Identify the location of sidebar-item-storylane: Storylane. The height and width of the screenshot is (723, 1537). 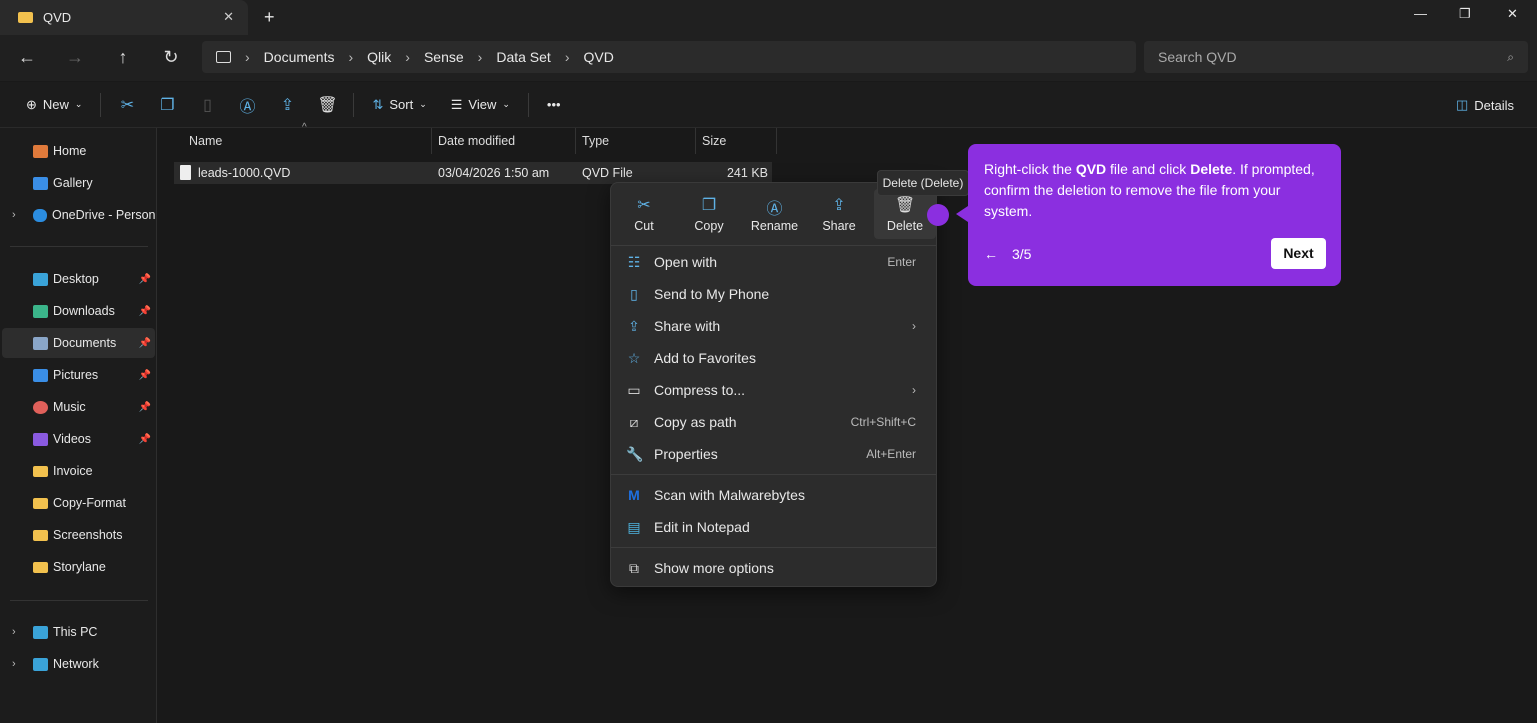
(78, 567).